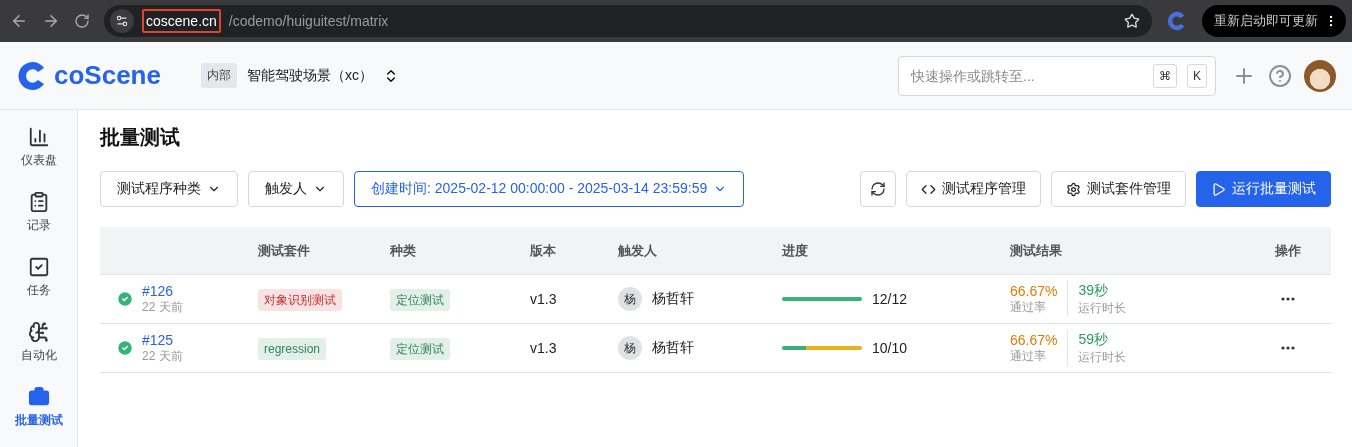  Describe the element at coordinates (637, 250) in the screenshot. I see `column-header: 触发人` at that location.